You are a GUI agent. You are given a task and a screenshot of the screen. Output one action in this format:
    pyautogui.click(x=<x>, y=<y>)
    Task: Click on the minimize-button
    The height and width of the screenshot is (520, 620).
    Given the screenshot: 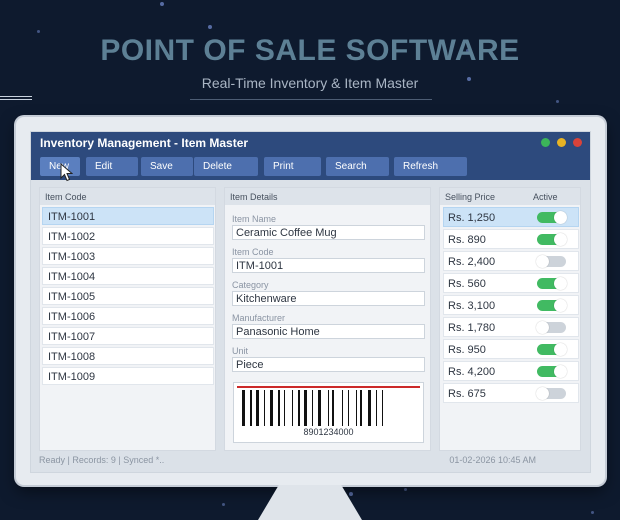 What is the action you would take?
    pyautogui.click(x=561, y=142)
    